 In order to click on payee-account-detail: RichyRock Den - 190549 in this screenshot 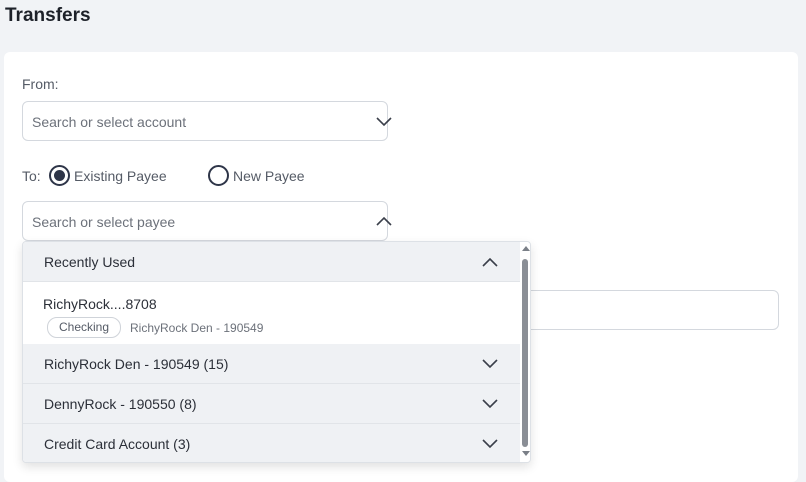, I will do `click(197, 328)`.